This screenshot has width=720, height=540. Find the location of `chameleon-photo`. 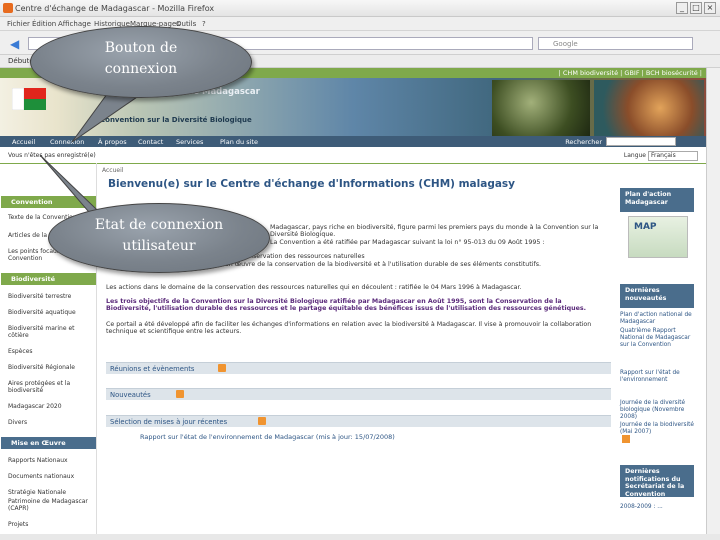

chameleon-photo is located at coordinates (649, 108).